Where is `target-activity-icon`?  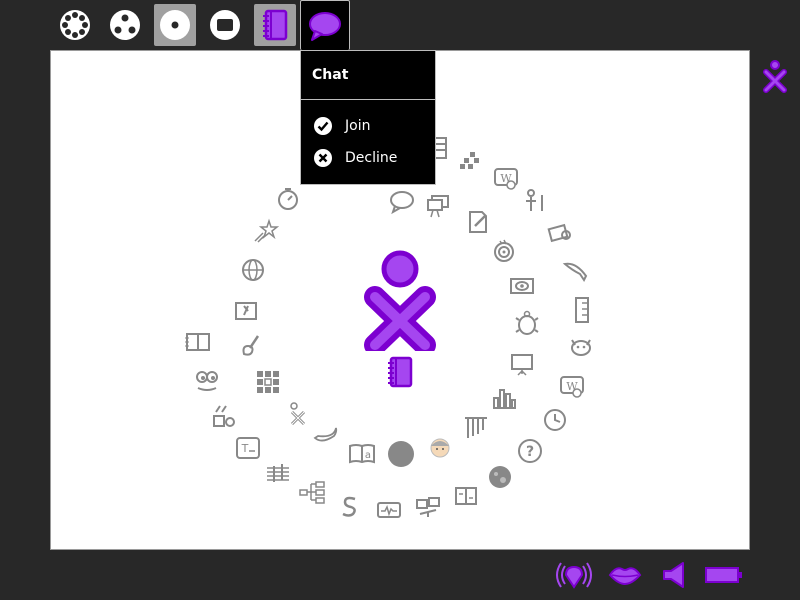
target-activity-icon is located at coordinates (504, 250).